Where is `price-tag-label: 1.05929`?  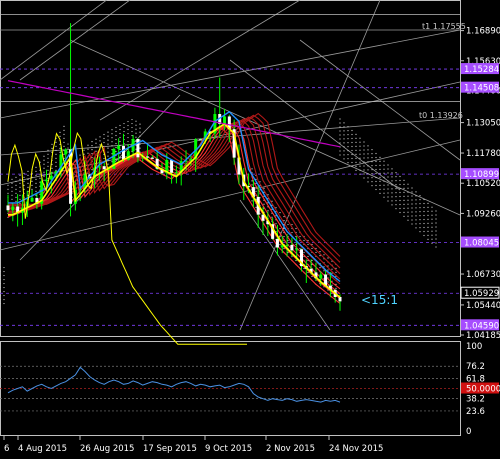 price-tag-label: 1.05929 is located at coordinates (481, 294).